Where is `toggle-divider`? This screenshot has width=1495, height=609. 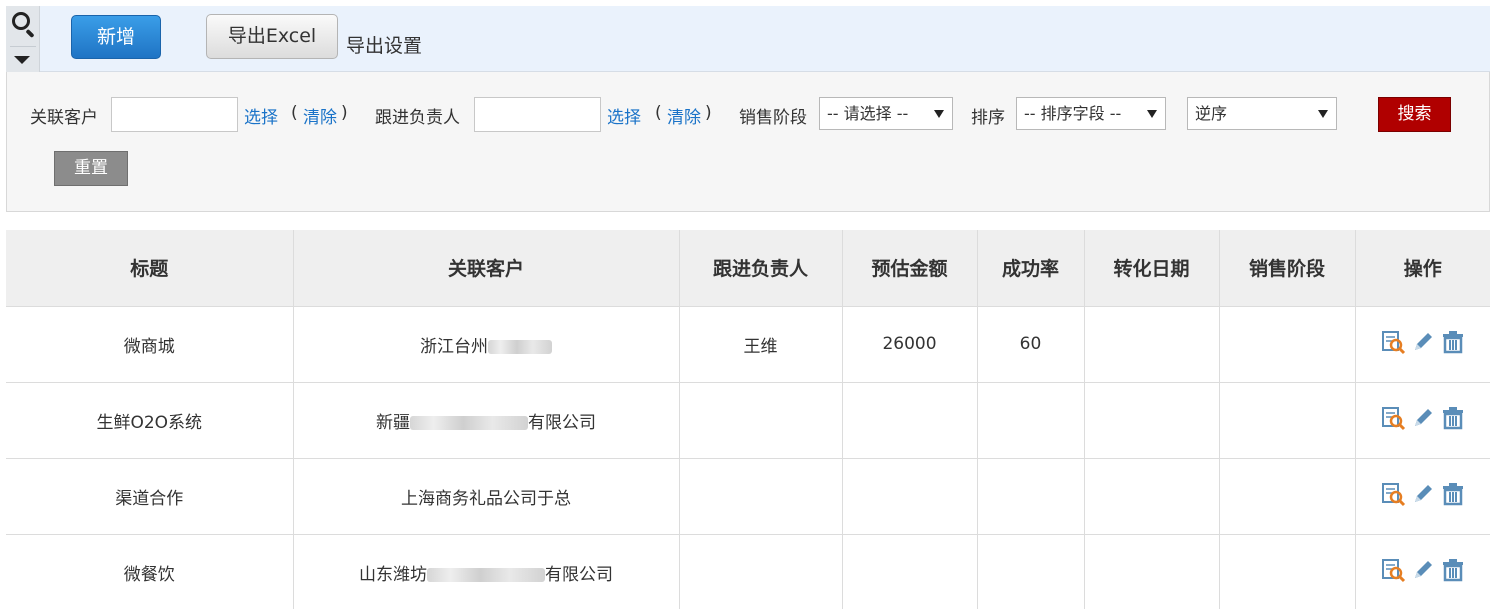 toggle-divider is located at coordinates (23, 46).